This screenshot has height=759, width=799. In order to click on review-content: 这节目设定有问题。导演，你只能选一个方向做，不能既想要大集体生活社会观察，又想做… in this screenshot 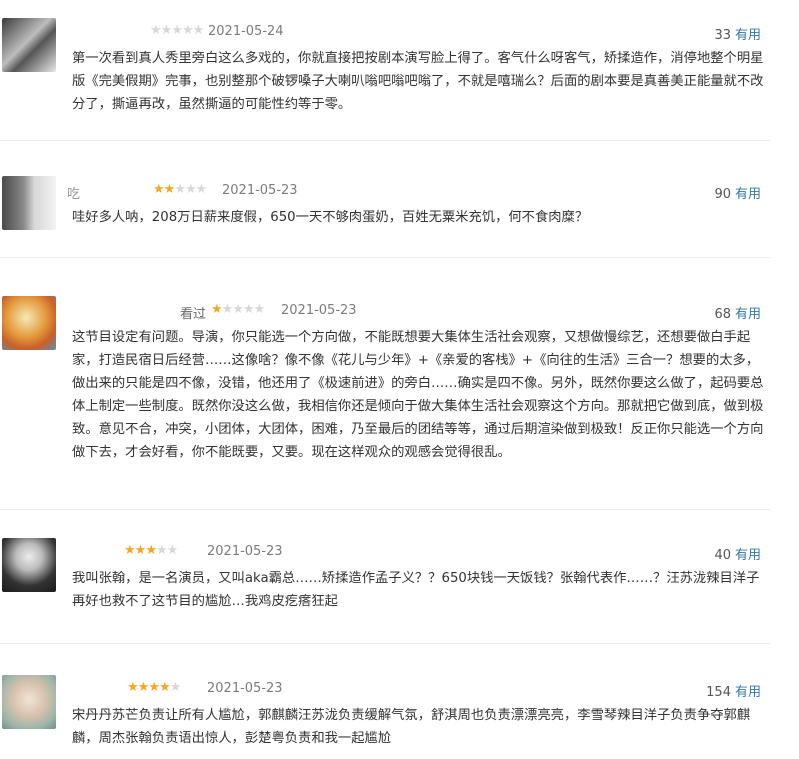, I will do `click(418, 395)`.